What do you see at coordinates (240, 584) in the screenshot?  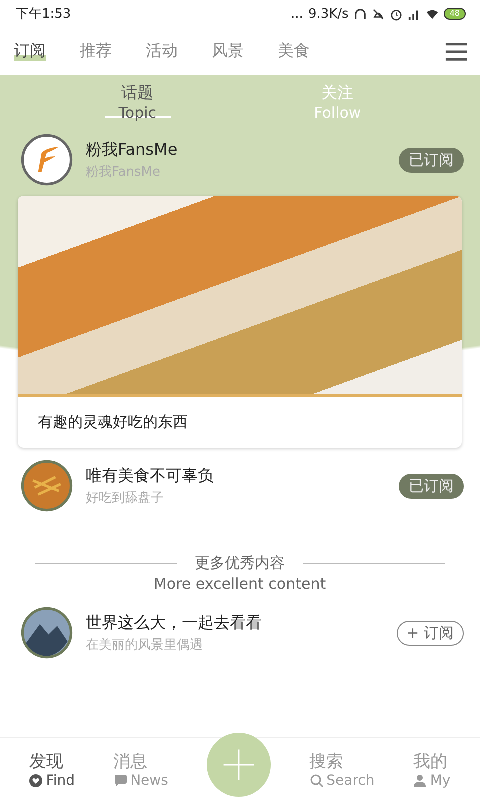 I see `section-subtitle: More excellent content` at bounding box center [240, 584].